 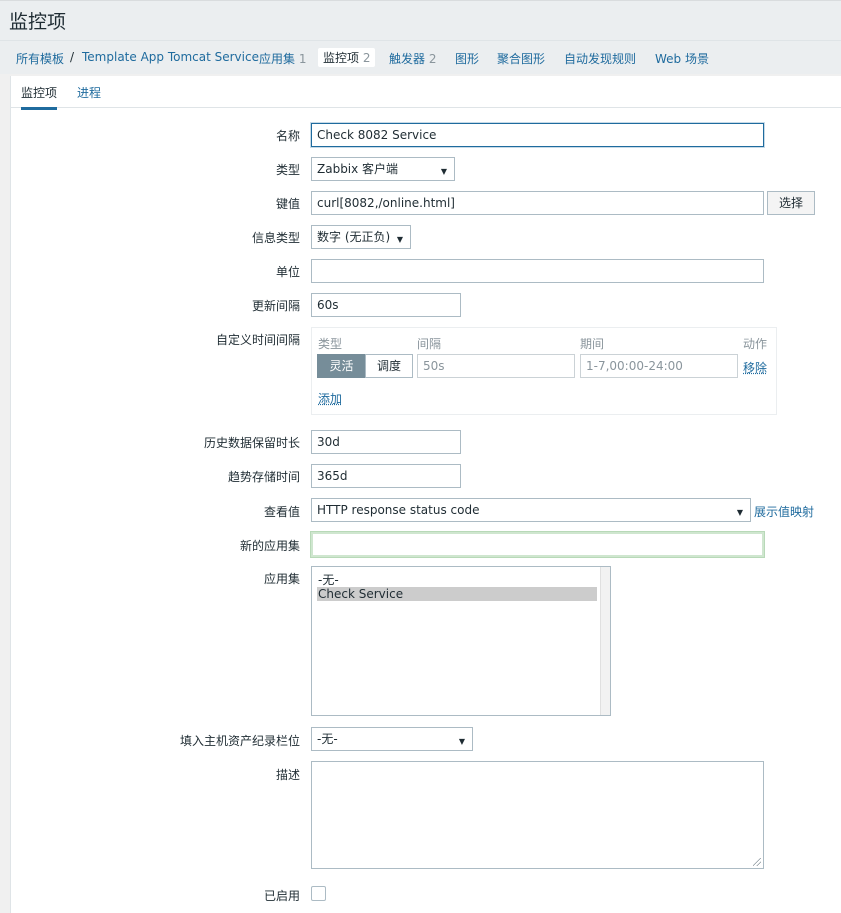 I want to click on type-label: 类型, so click(x=287, y=170).